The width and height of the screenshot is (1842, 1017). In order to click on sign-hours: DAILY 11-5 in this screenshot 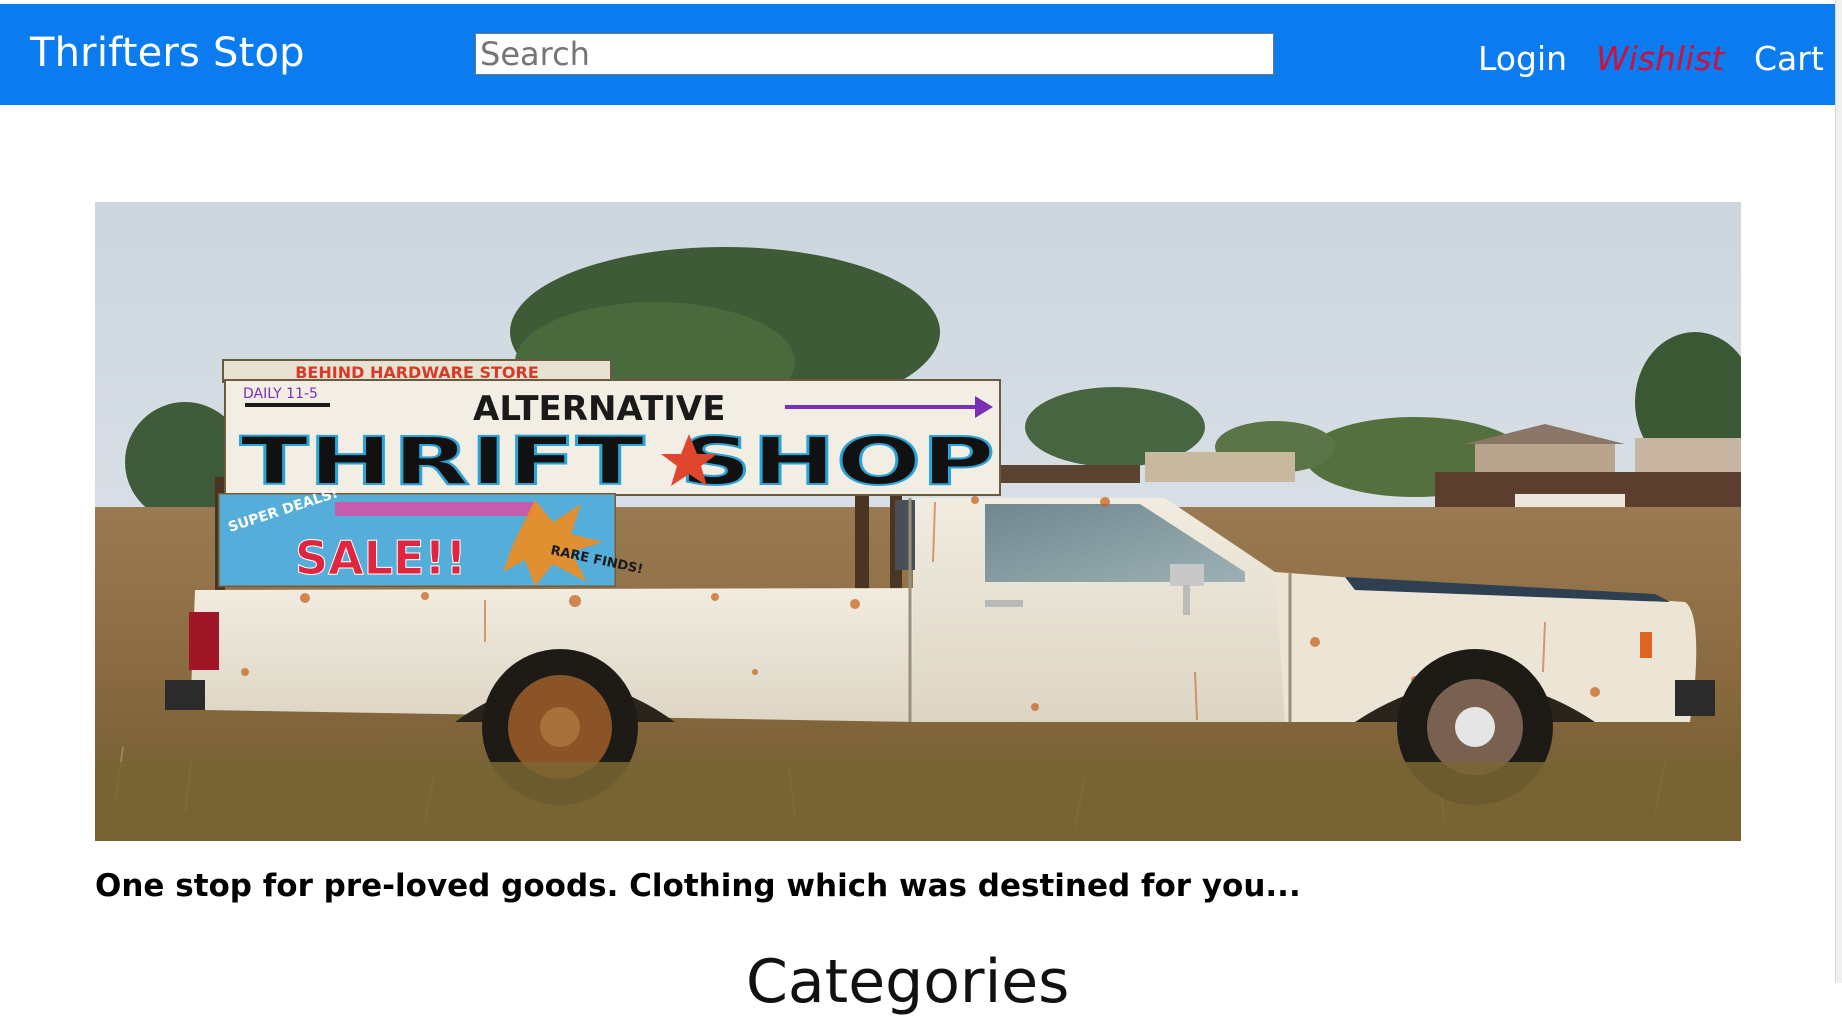, I will do `click(280, 394)`.